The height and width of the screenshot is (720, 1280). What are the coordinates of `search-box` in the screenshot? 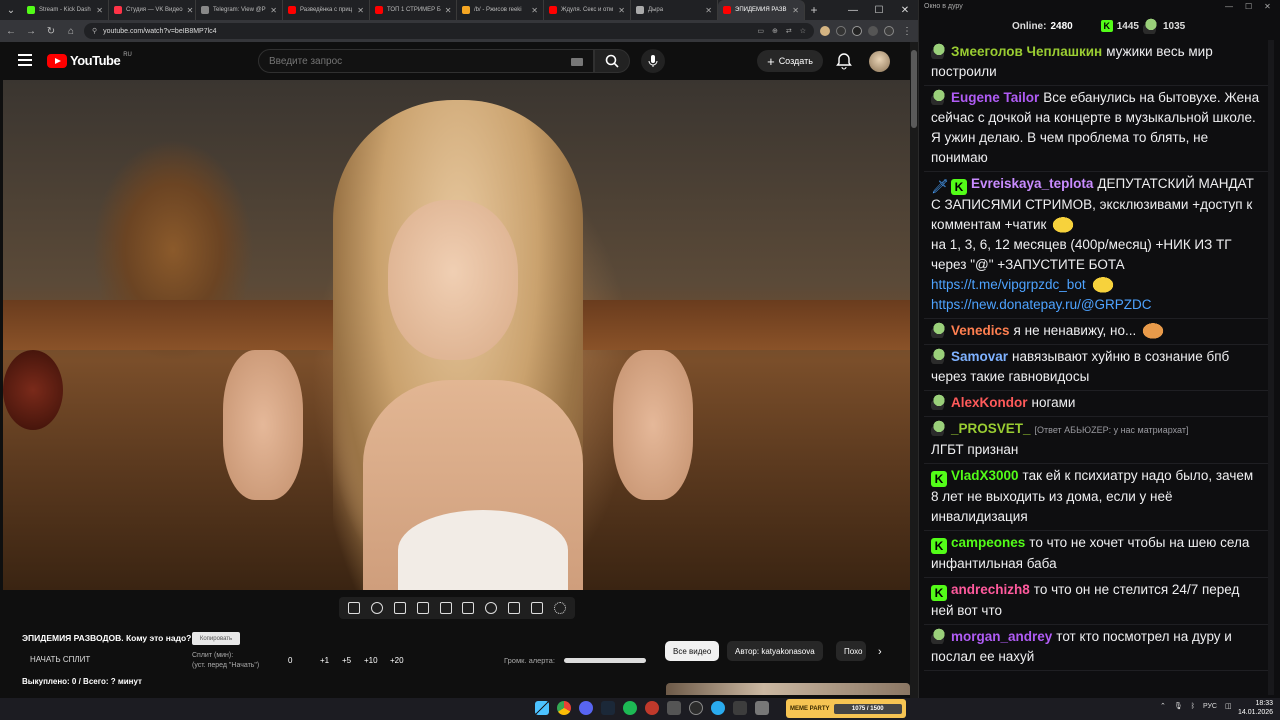 It's located at (426, 61).